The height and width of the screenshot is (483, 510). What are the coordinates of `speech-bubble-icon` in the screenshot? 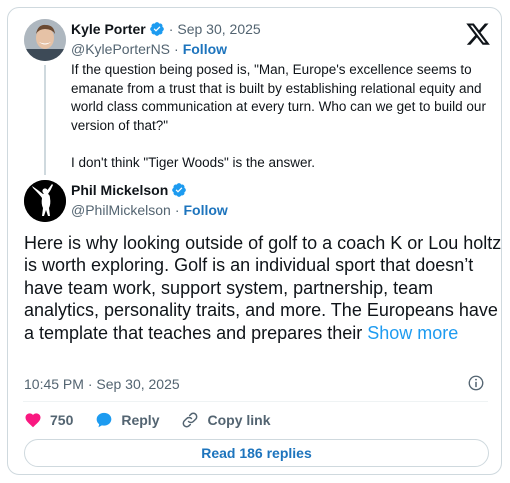 It's located at (104, 420).